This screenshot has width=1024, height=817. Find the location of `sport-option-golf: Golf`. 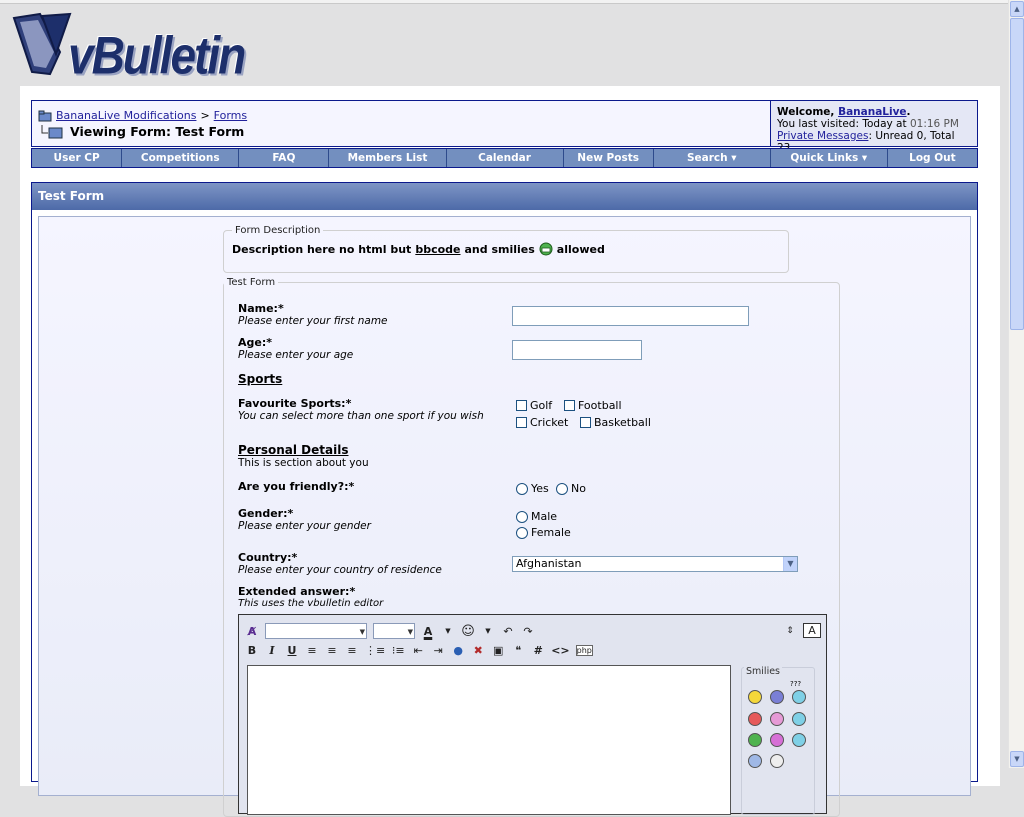

sport-option-golf: Golf is located at coordinates (534, 406).